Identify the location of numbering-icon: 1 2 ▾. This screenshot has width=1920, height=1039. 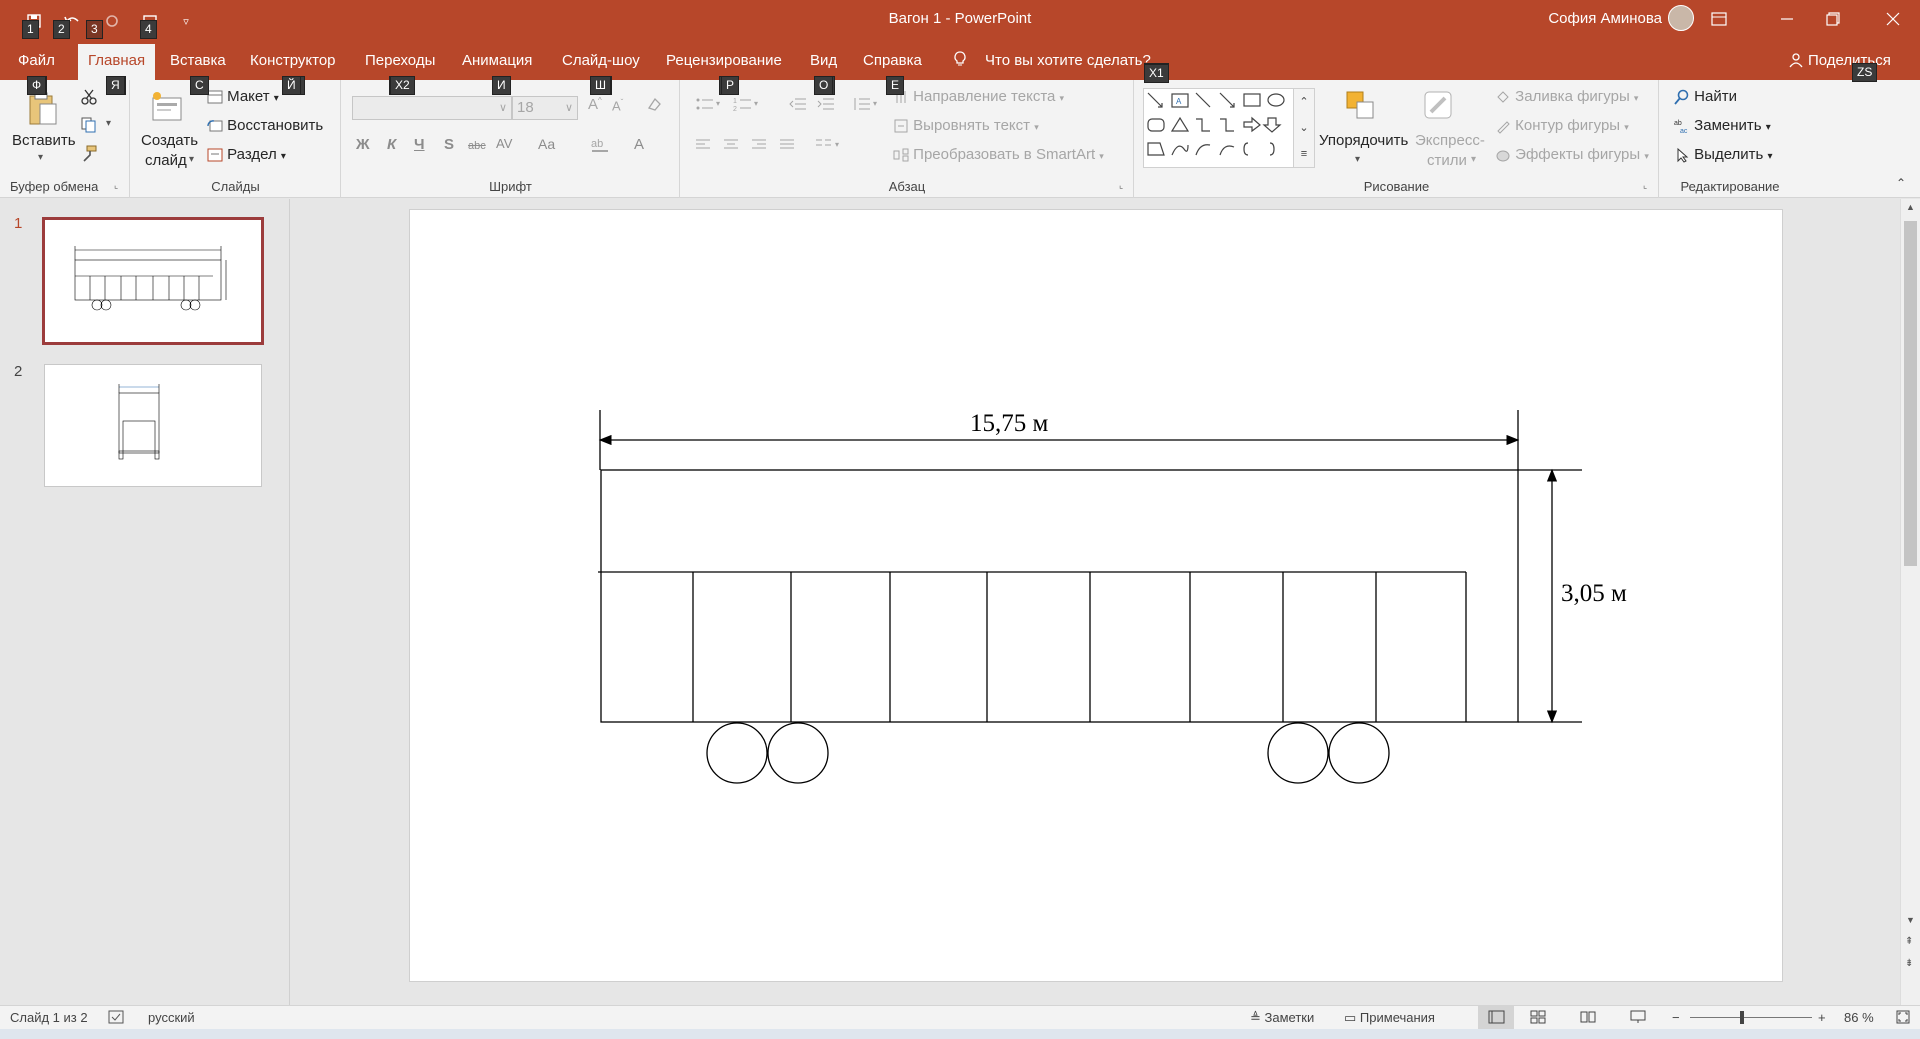
(751, 106).